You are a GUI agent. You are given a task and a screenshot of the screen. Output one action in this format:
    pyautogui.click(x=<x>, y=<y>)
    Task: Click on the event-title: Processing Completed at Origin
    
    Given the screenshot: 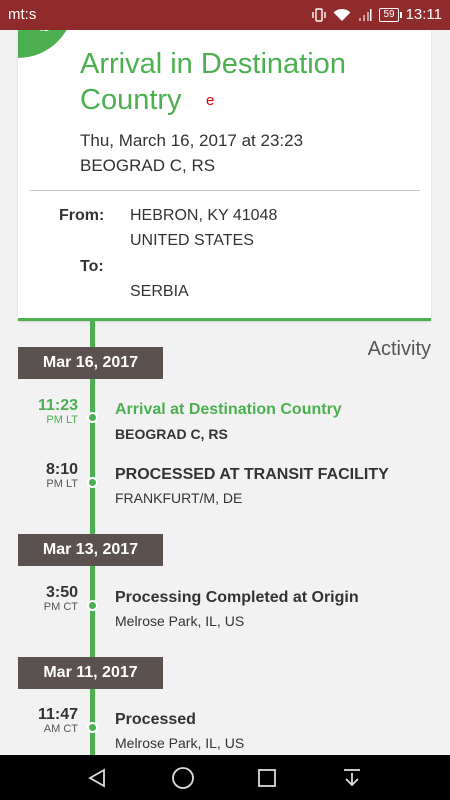 What is the action you would take?
    pyautogui.click(x=237, y=597)
    